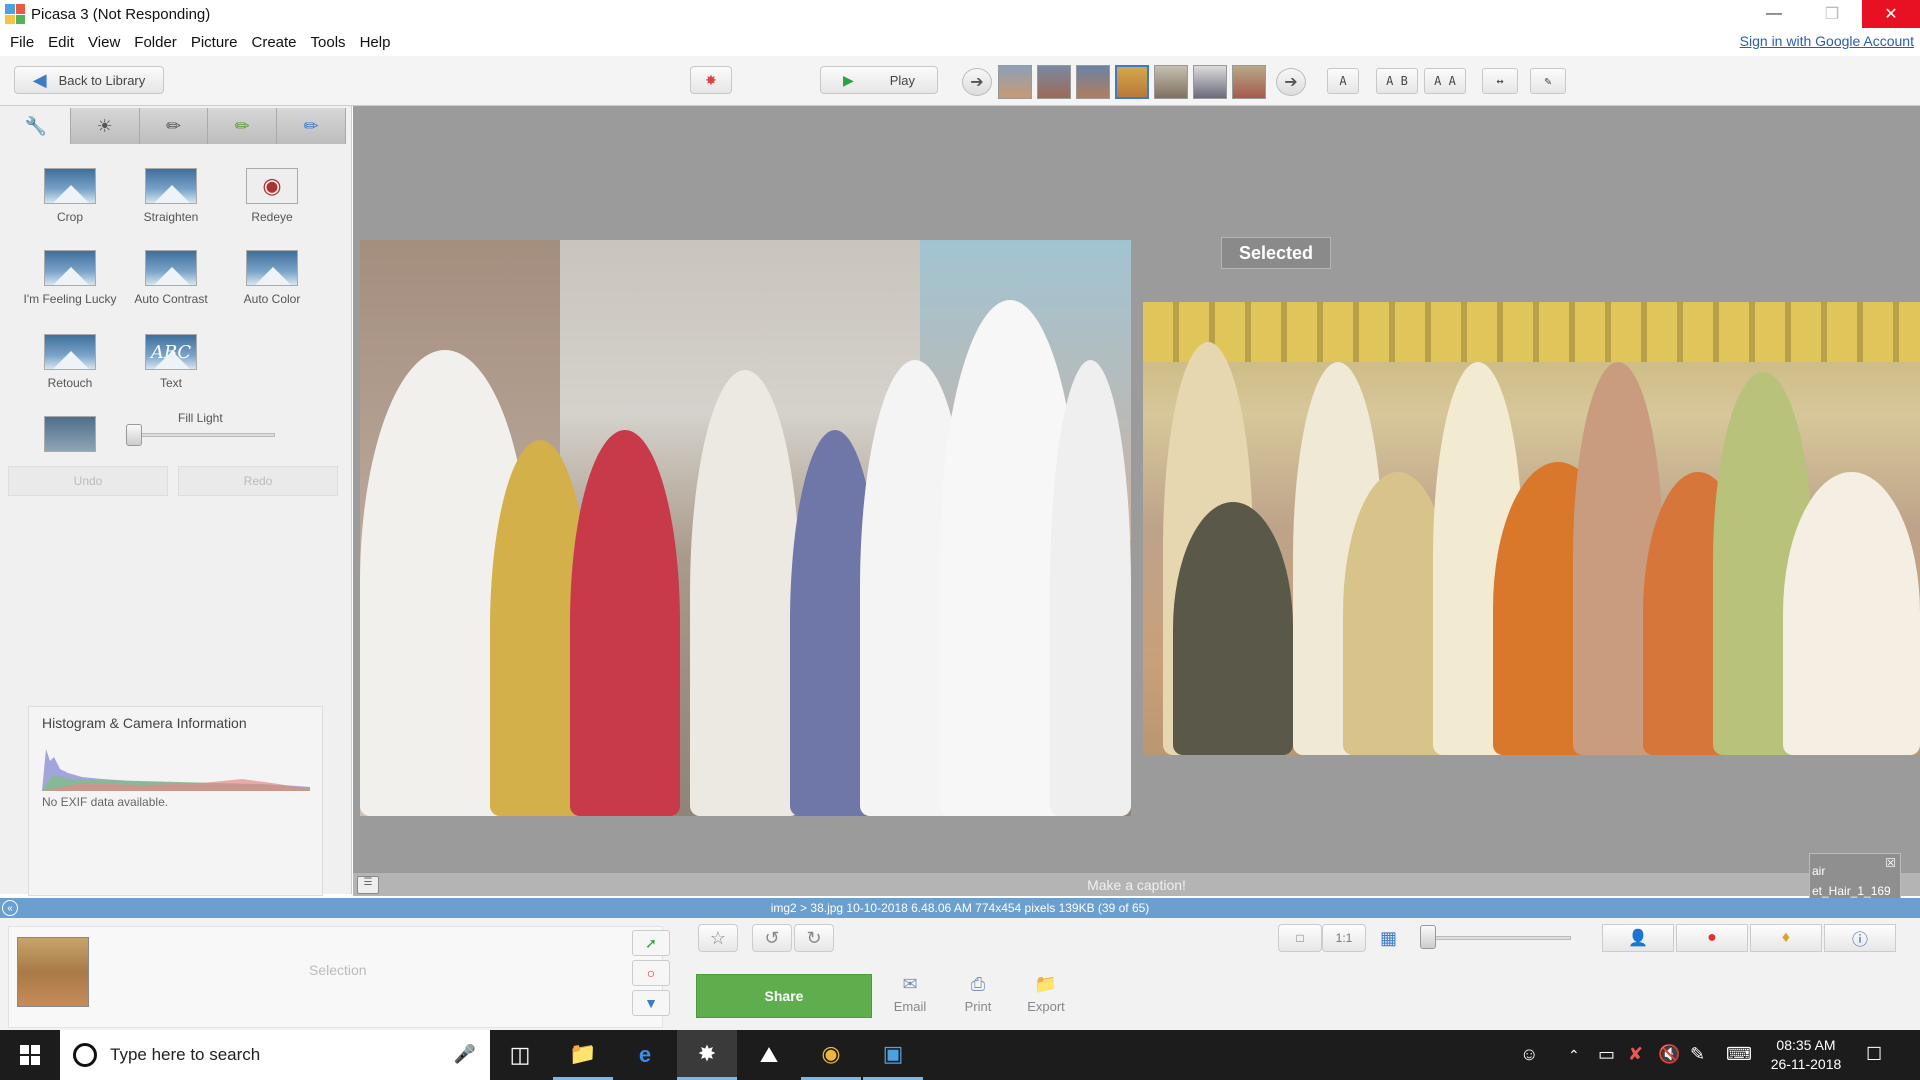 Image resolution: width=1920 pixels, height=1080 pixels. I want to click on menu-picture: Picture, so click(214, 42).